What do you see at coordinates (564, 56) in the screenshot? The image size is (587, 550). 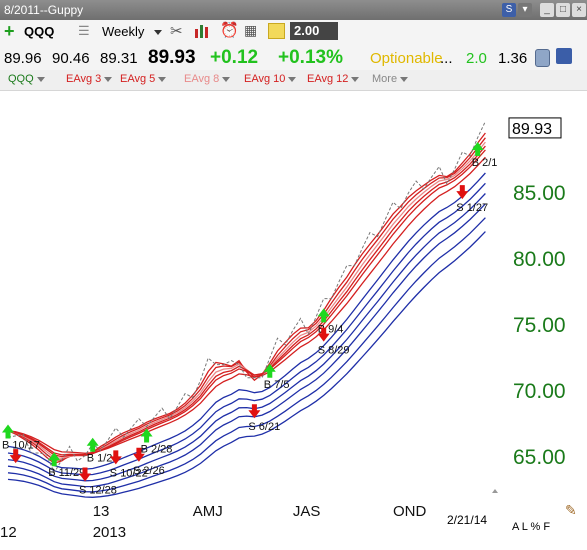 I see `save-icon` at bounding box center [564, 56].